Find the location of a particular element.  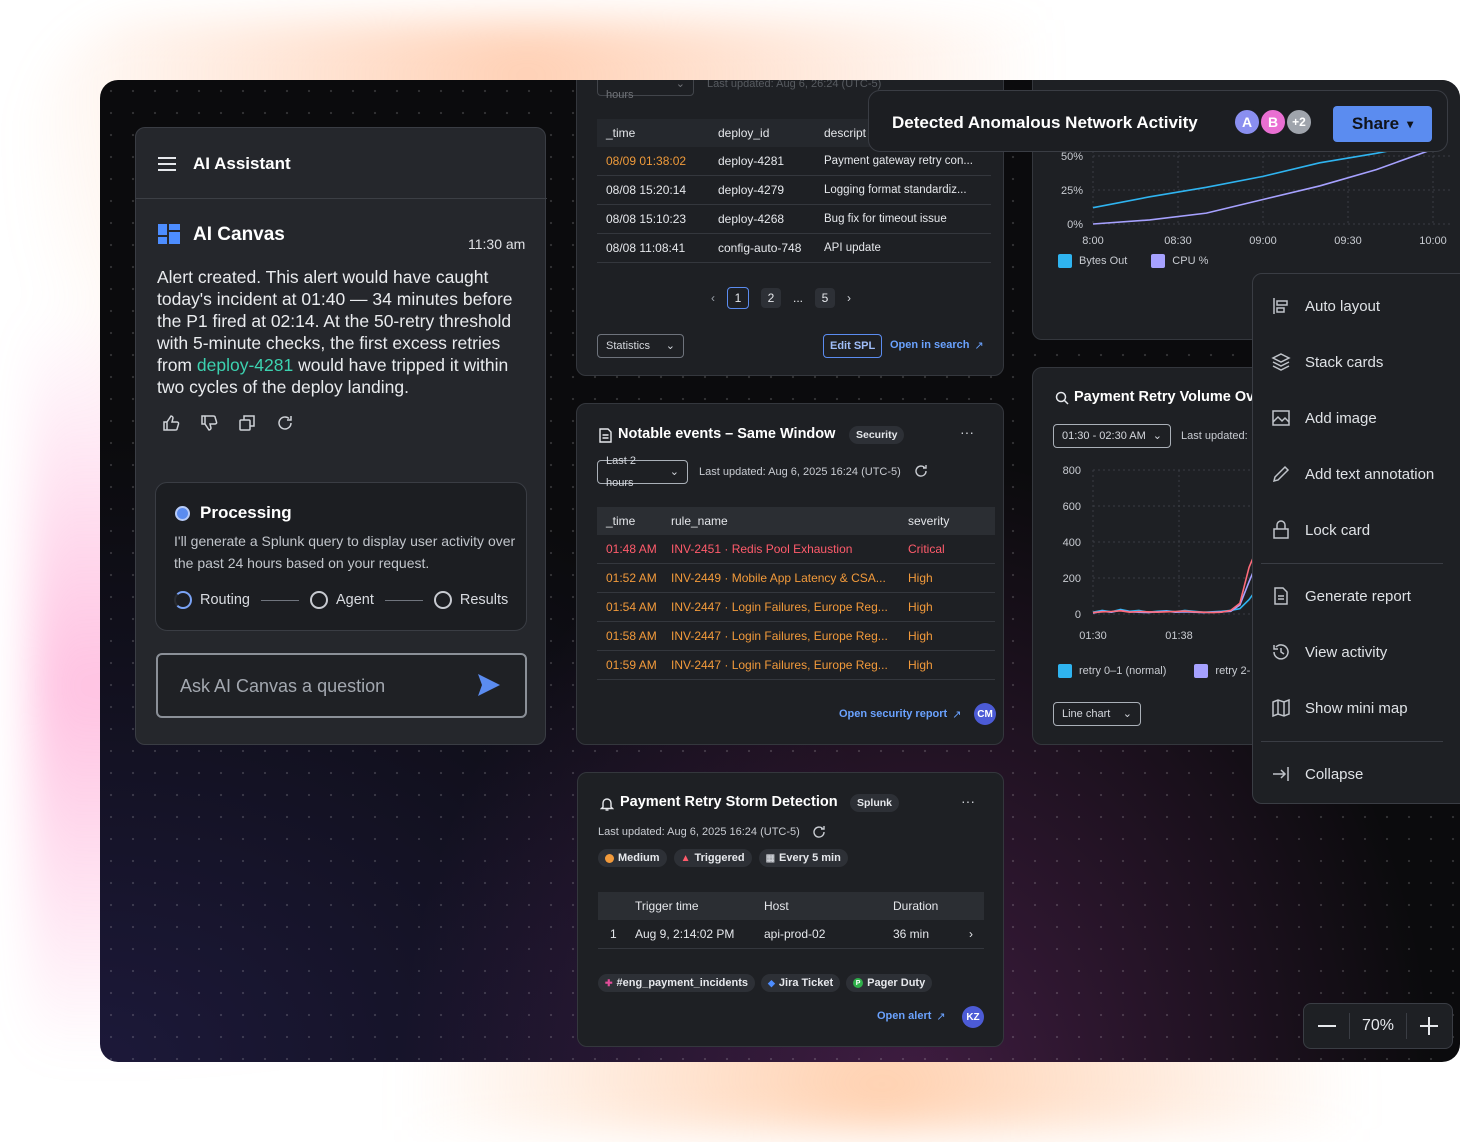

security-report-link: Open security report ↗ is located at coordinates (900, 714).